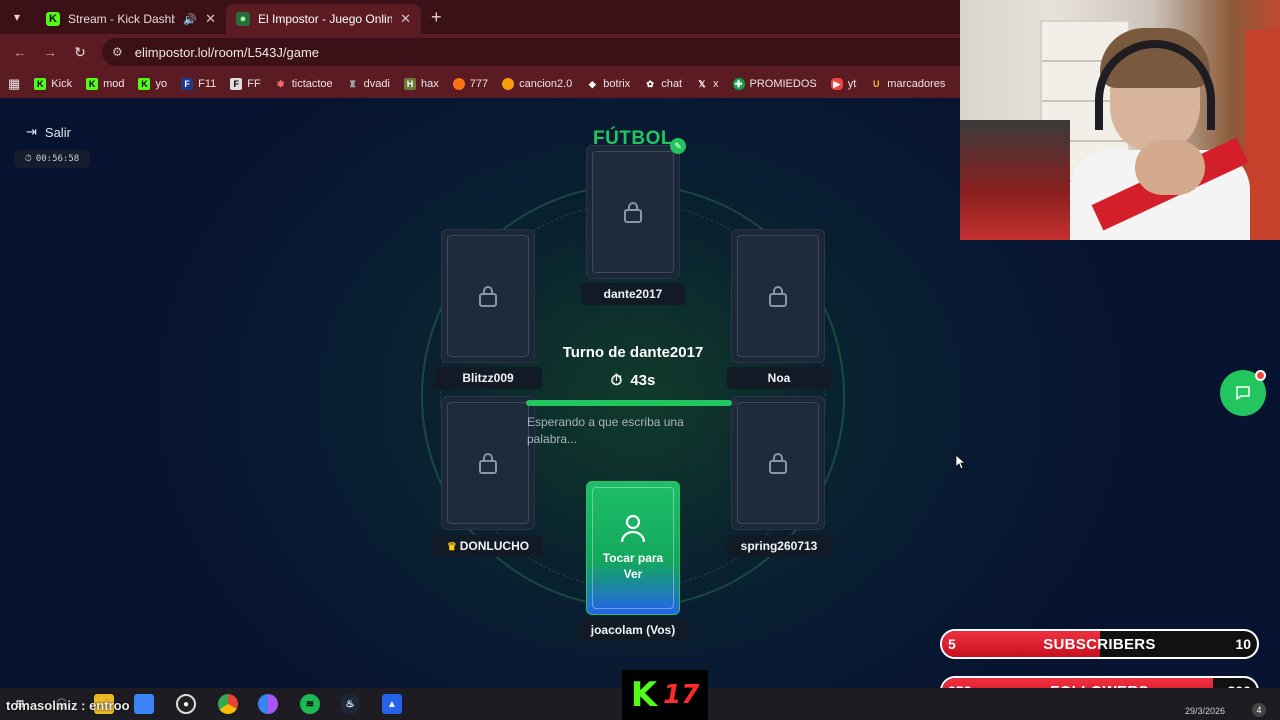 This screenshot has height=720, width=1280. Describe the element at coordinates (1099, 644) in the screenshot. I see `subscribers-goal: SUBSCRIBERS 5 10` at that location.